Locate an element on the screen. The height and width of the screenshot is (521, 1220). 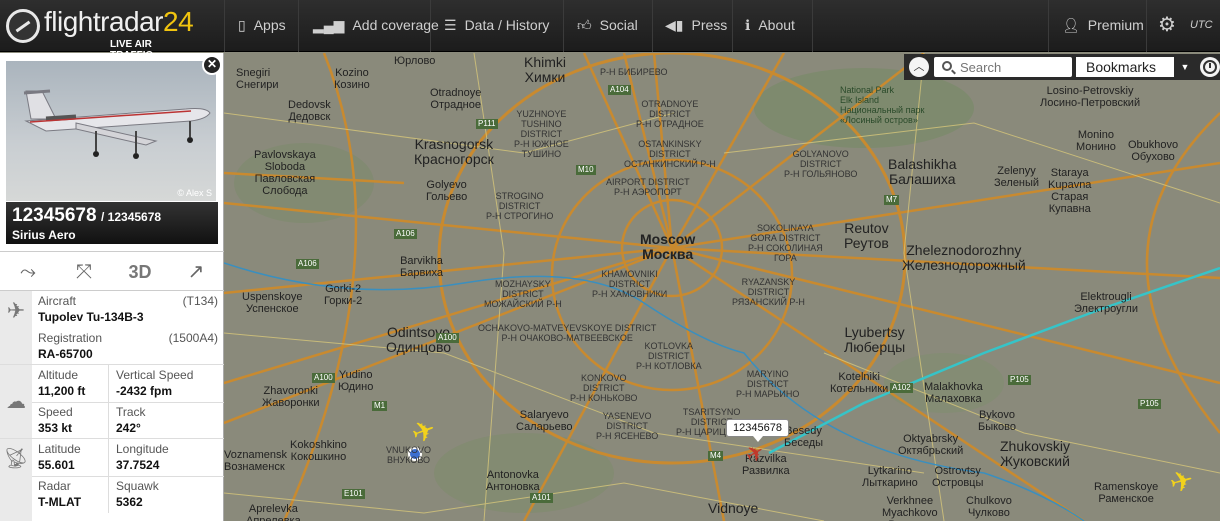
map-label-oktyabrsky: Oktyabrsky Октябрьский is located at coordinates (931, 445).